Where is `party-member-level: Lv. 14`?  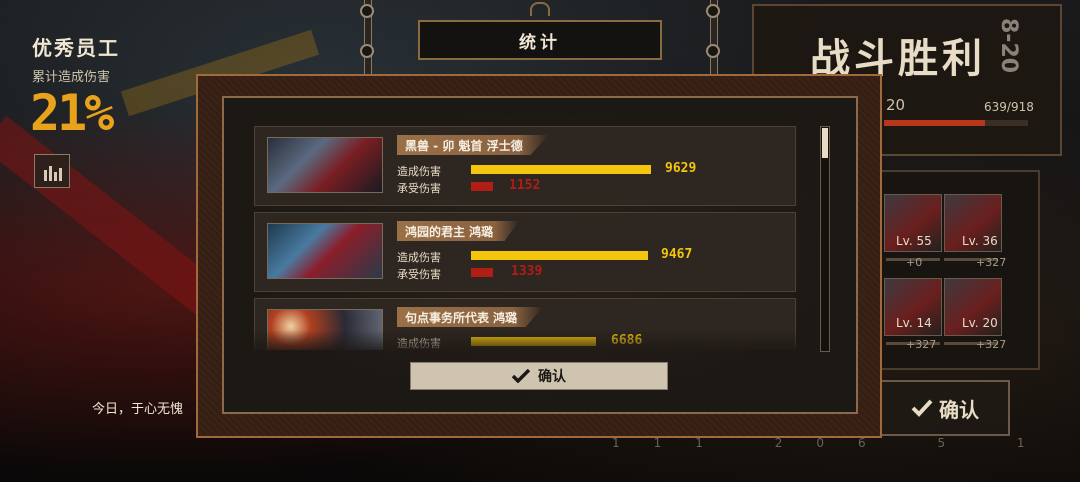
party-member-level: Lv. 14 is located at coordinates (914, 323).